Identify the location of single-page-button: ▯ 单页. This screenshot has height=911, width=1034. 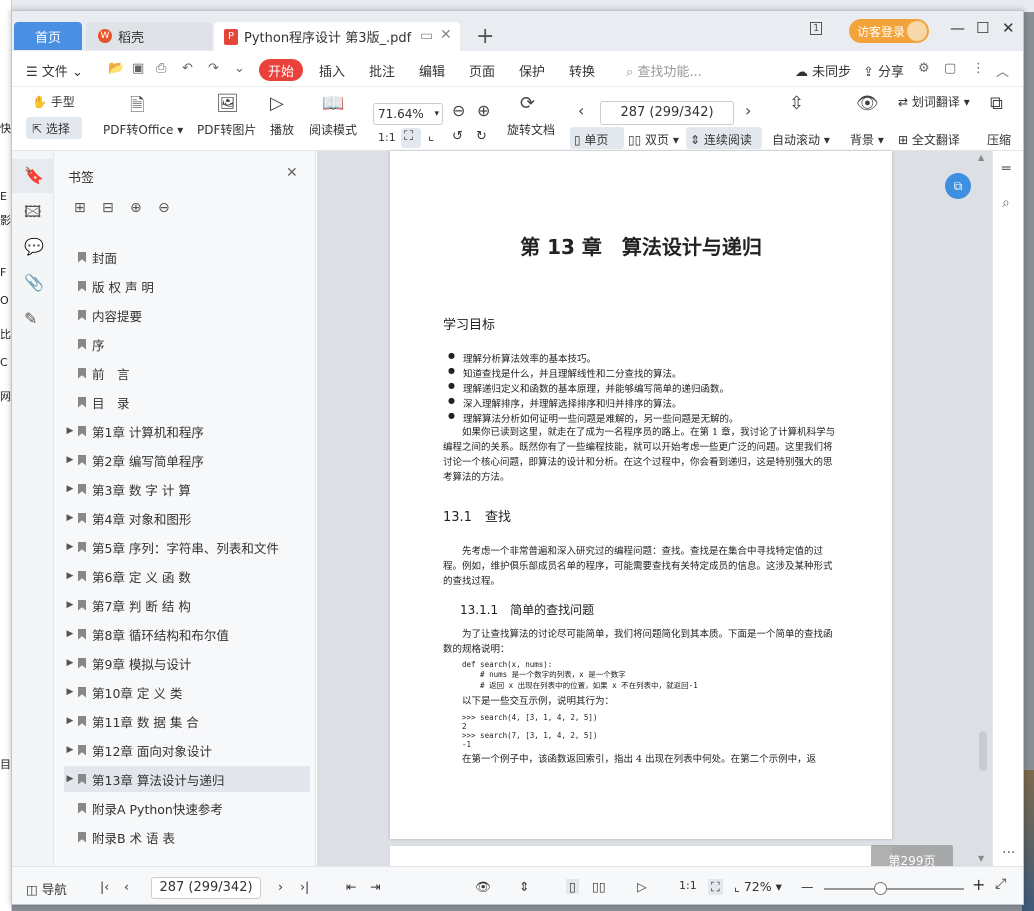
(591, 139).